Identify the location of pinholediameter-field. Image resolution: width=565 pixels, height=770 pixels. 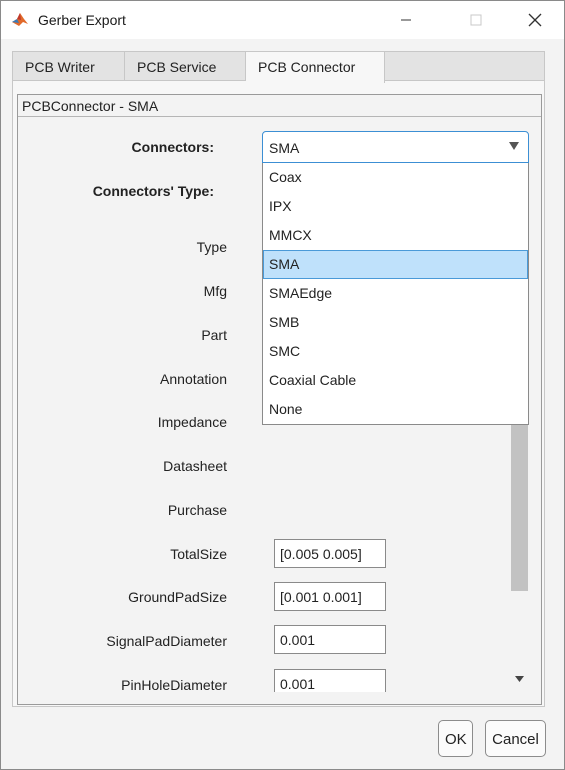
(330, 680).